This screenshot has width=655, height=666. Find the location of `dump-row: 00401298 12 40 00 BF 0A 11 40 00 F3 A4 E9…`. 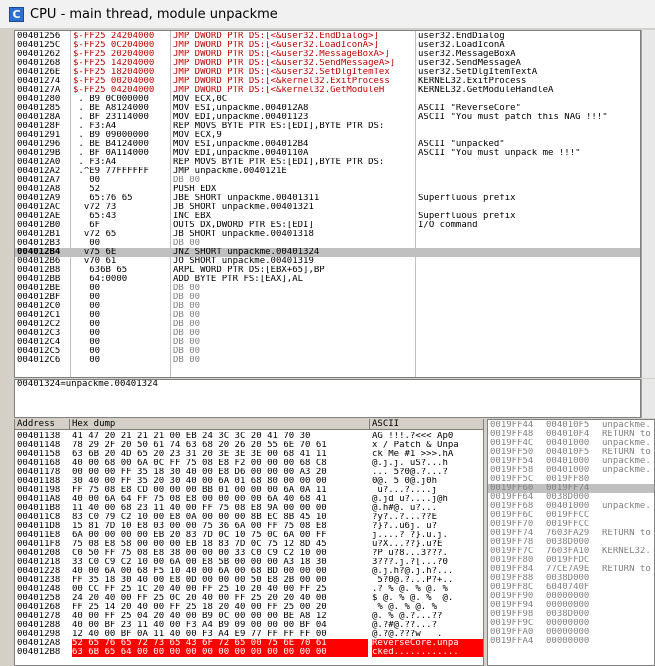

dump-row: 00401298 12 40 00 BF 0A 11 40 00 F3 A4 E9… is located at coordinates (249, 634).